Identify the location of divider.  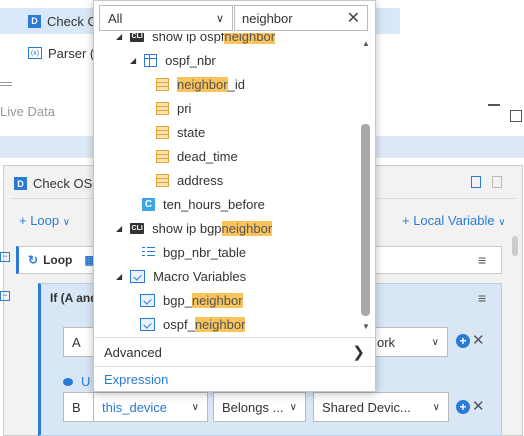
(234, 366).